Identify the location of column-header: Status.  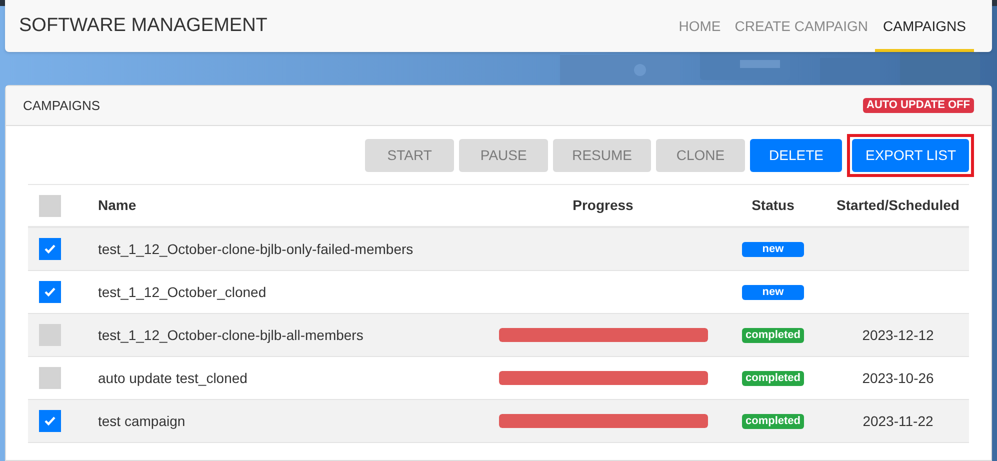
(773, 205).